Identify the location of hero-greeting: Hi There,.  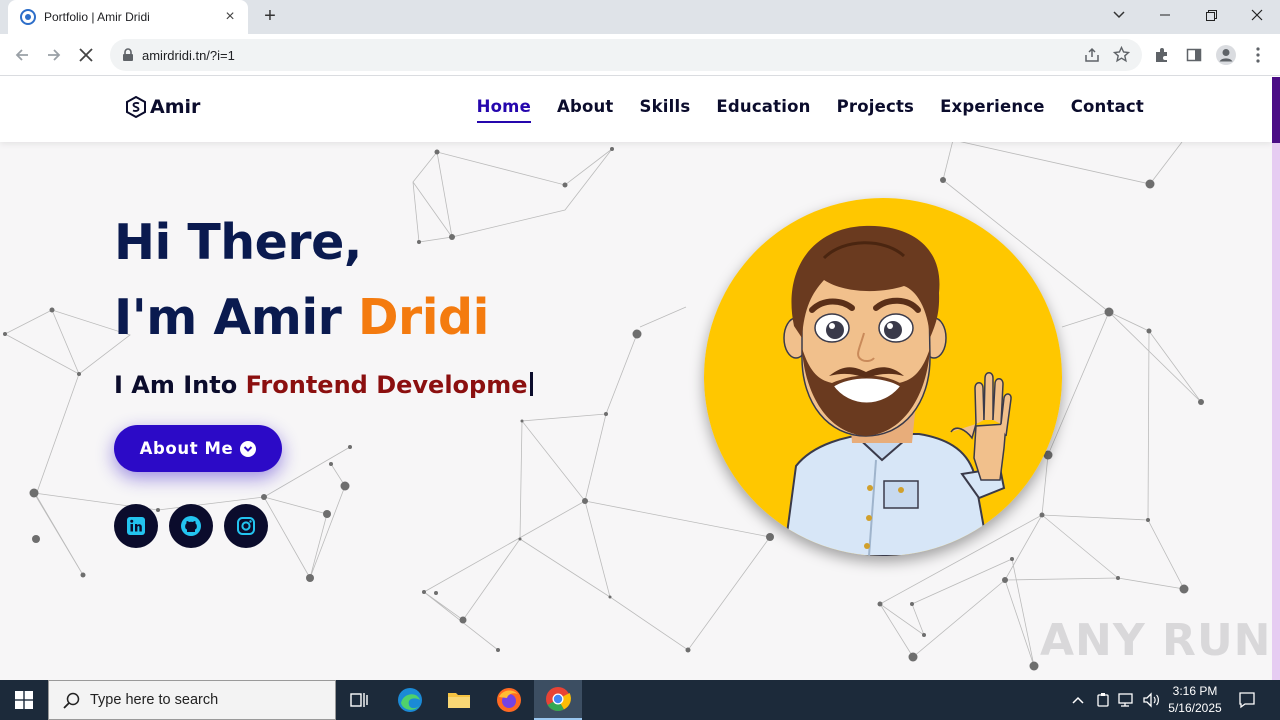
(238, 242).